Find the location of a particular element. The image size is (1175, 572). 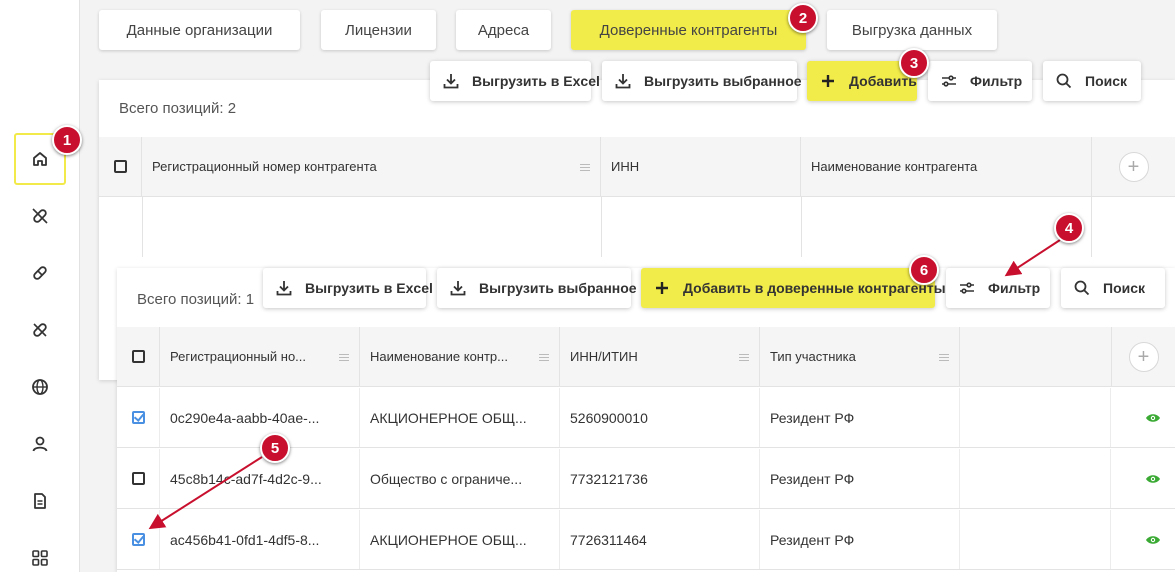

arrow-to-filter is located at coordinates (1032, 258).